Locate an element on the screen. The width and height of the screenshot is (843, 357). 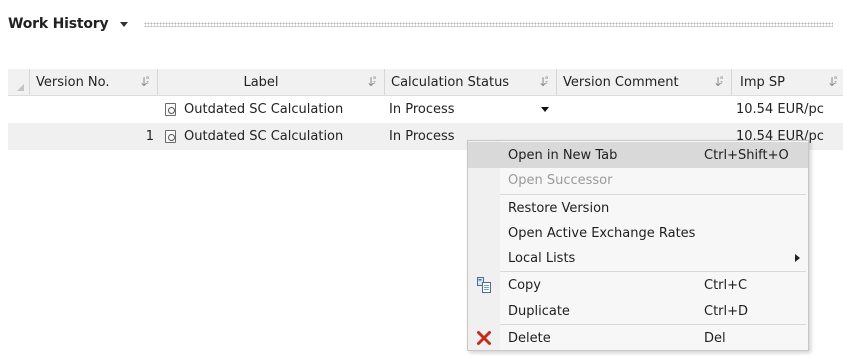
menu-item-label: Copy is located at coordinates (524, 285).